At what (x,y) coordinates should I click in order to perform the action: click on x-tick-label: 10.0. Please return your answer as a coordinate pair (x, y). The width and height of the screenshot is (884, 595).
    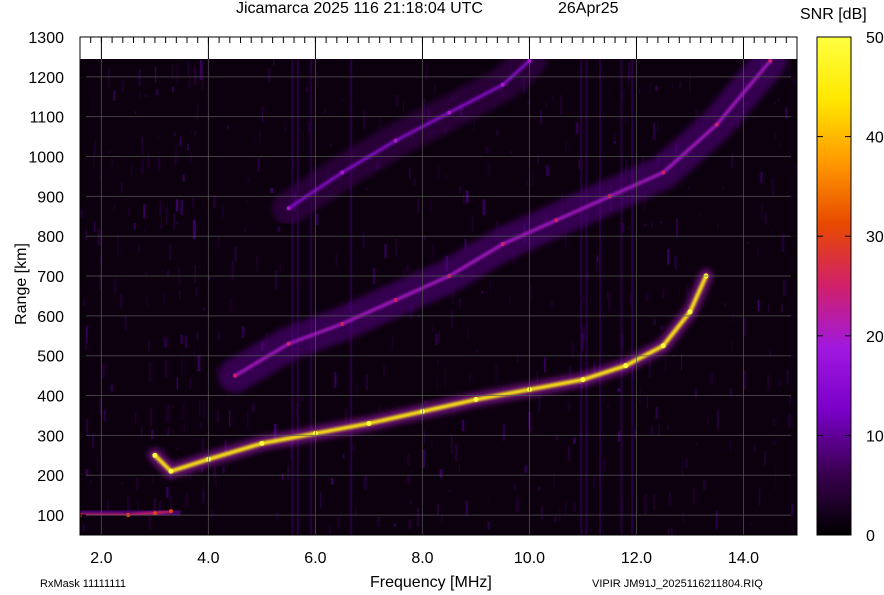
    Looking at the image, I should click on (529, 558).